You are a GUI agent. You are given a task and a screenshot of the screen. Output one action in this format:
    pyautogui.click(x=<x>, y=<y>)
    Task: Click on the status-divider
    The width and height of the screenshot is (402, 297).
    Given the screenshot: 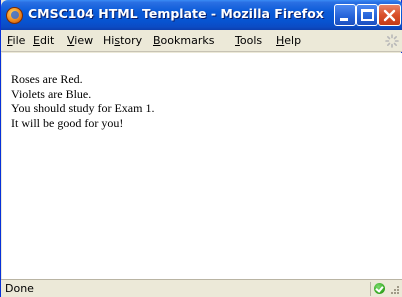 What is the action you would take?
    pyautogui.click(x=370, y=289)
    